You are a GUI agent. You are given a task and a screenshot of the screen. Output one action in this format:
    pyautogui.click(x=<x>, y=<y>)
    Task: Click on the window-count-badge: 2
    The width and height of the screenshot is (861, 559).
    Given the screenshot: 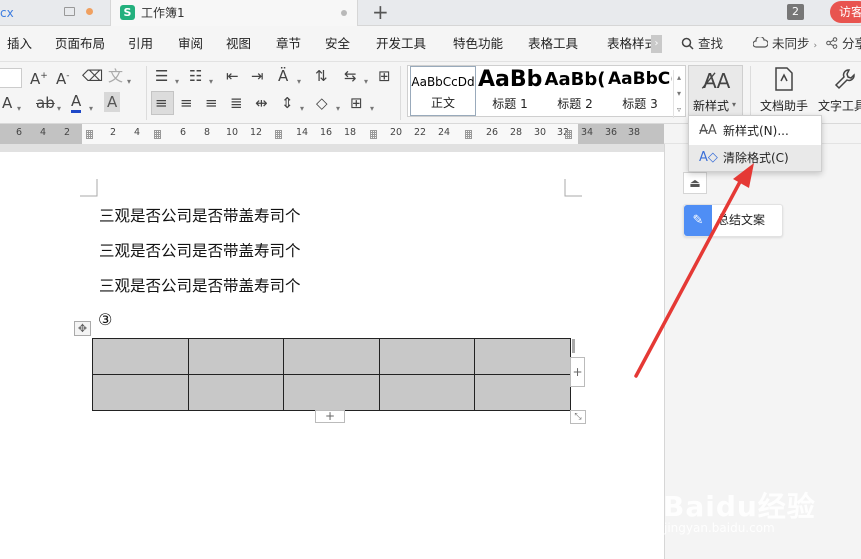 What is the action you would take?
    pyautogui.click(x=795, y=12)
    